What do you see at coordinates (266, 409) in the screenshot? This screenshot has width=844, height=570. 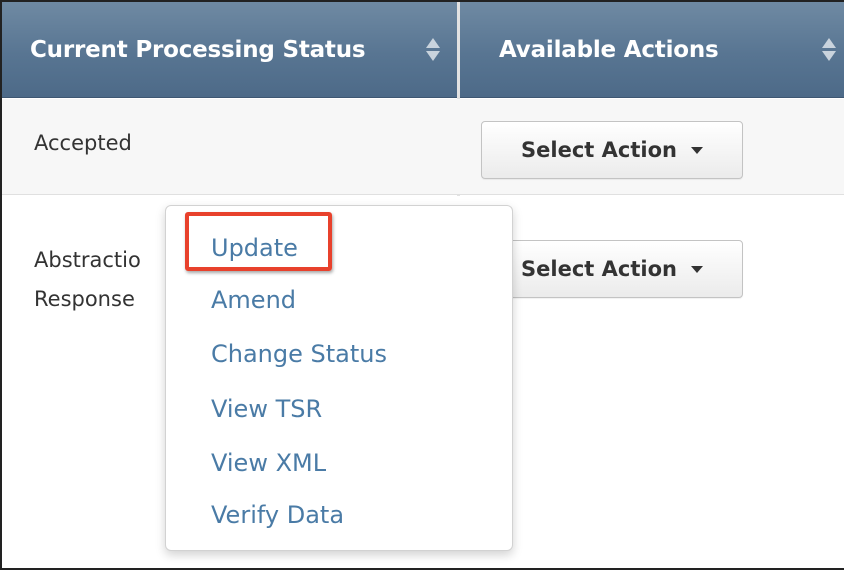 I see `menu-item-view-tsr: View TSR` at bounding box center [266, 409].